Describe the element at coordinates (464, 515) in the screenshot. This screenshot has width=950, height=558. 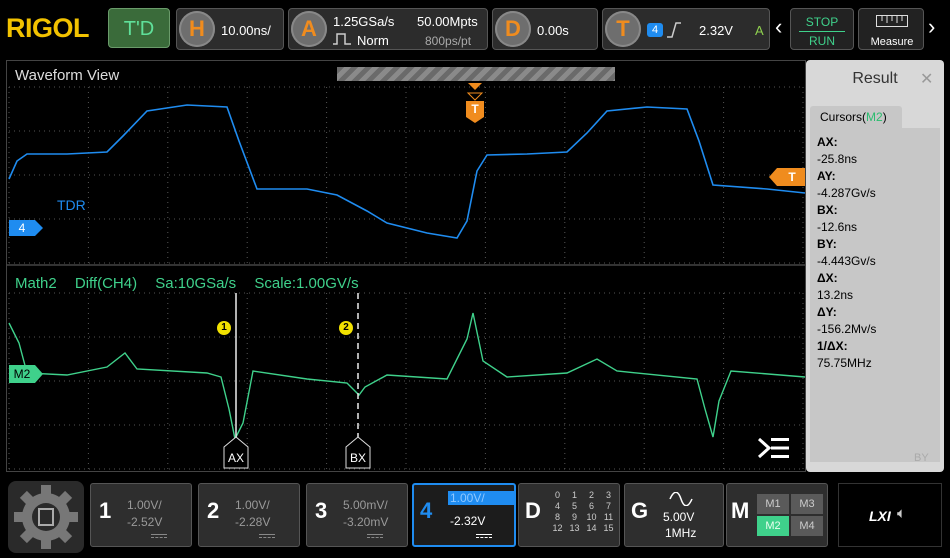
I see `channel-4-button: 4 1.00V/ -2.32V` at that location.